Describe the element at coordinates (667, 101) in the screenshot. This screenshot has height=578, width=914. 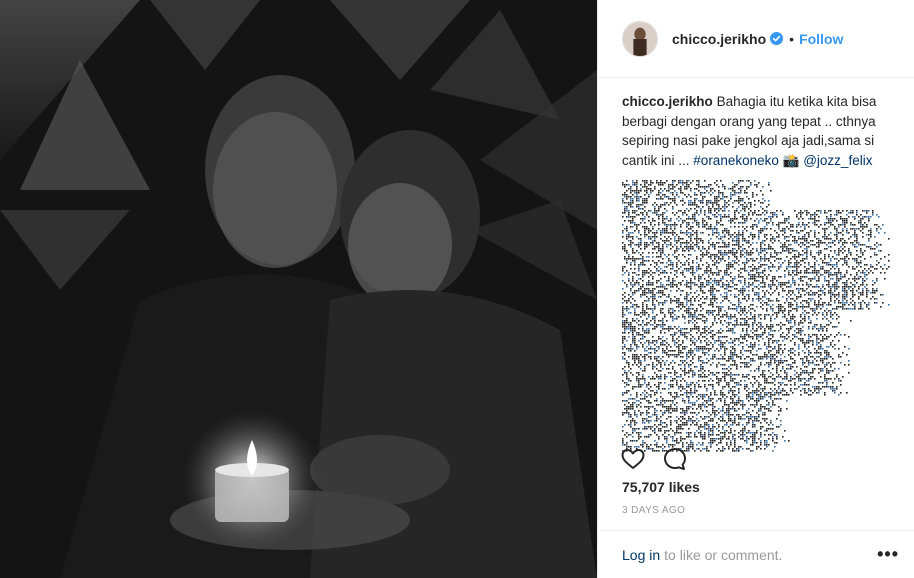
I see `caption-username: chicco.jerikho` at that location.